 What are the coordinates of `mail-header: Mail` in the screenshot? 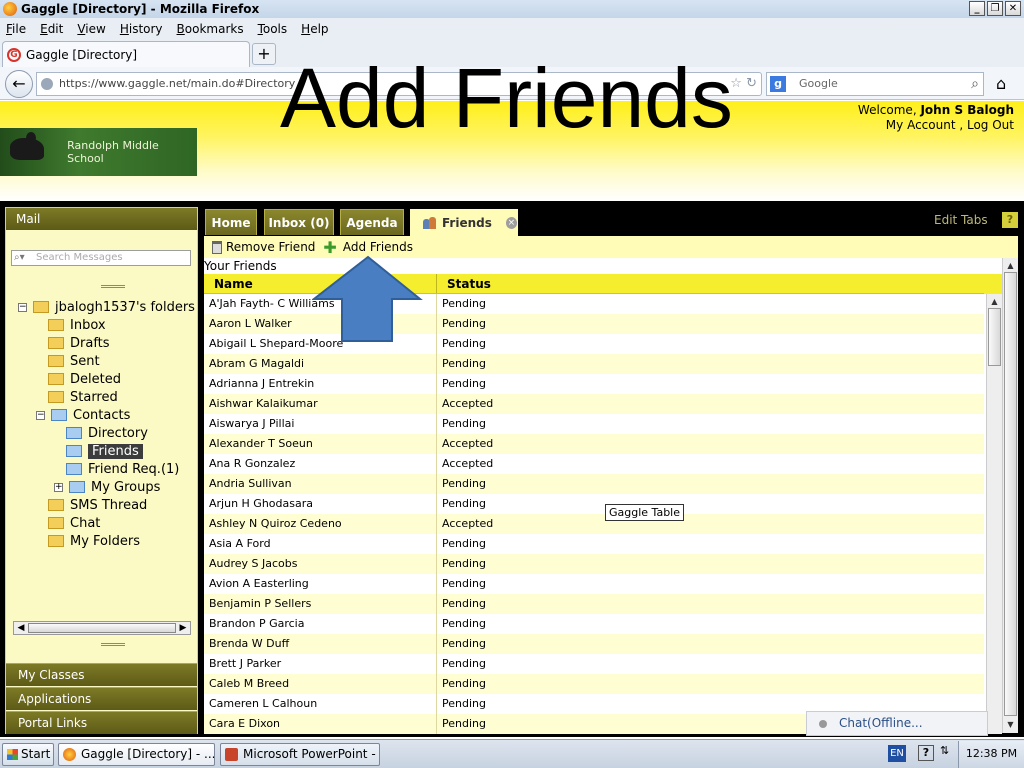 It's located at (101, 219).